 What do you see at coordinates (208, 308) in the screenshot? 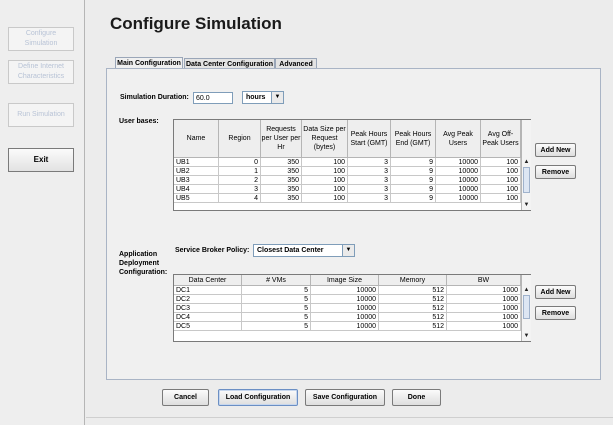
I see `table-cell: DC3` at bounding box center [208, 308].